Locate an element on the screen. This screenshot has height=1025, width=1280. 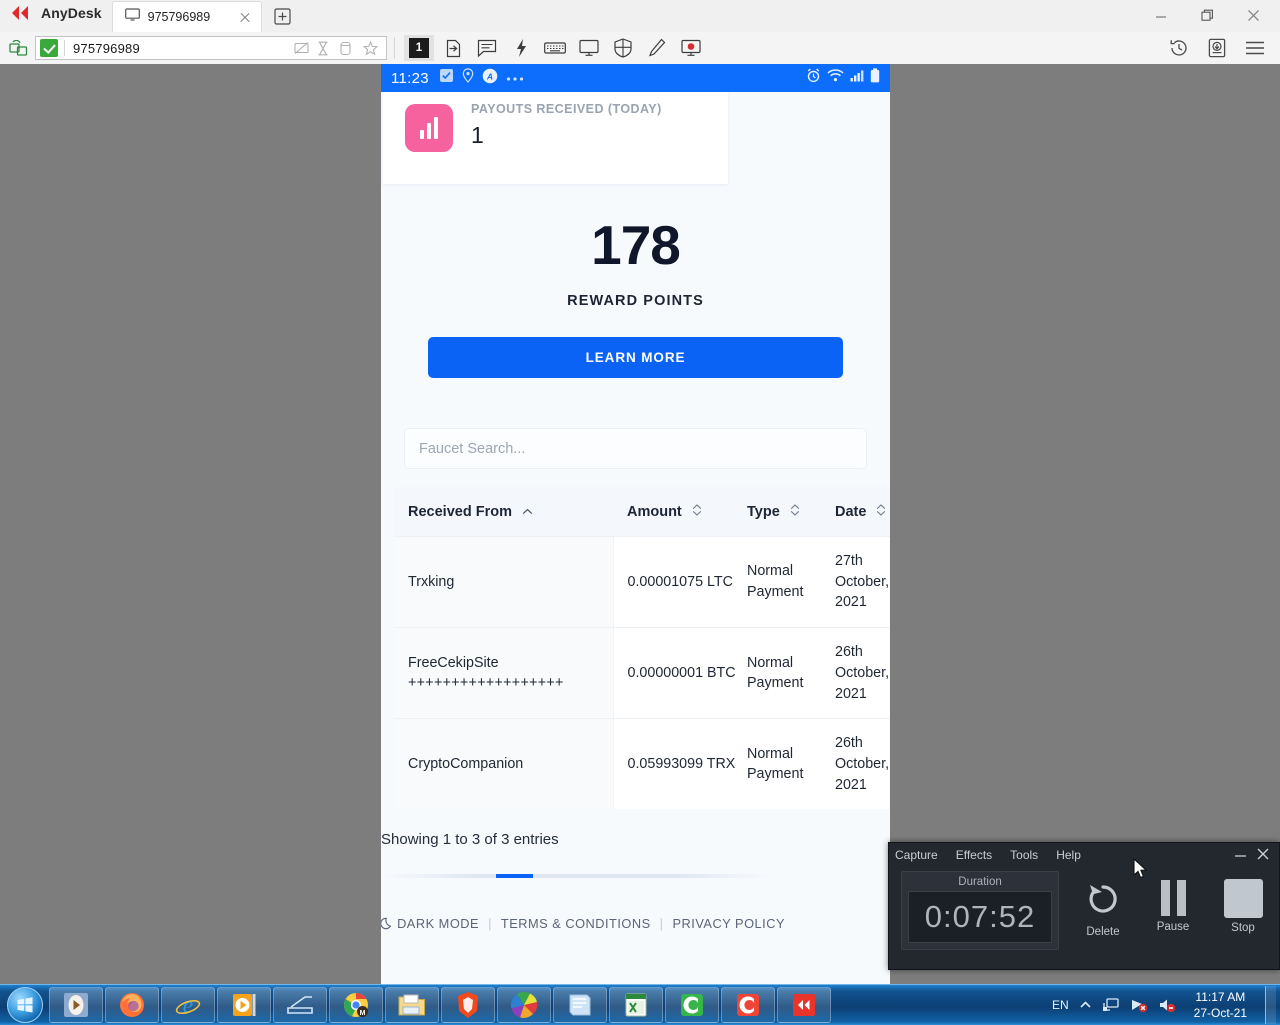
file-transfer-icon is located at coordinates (453, 48).